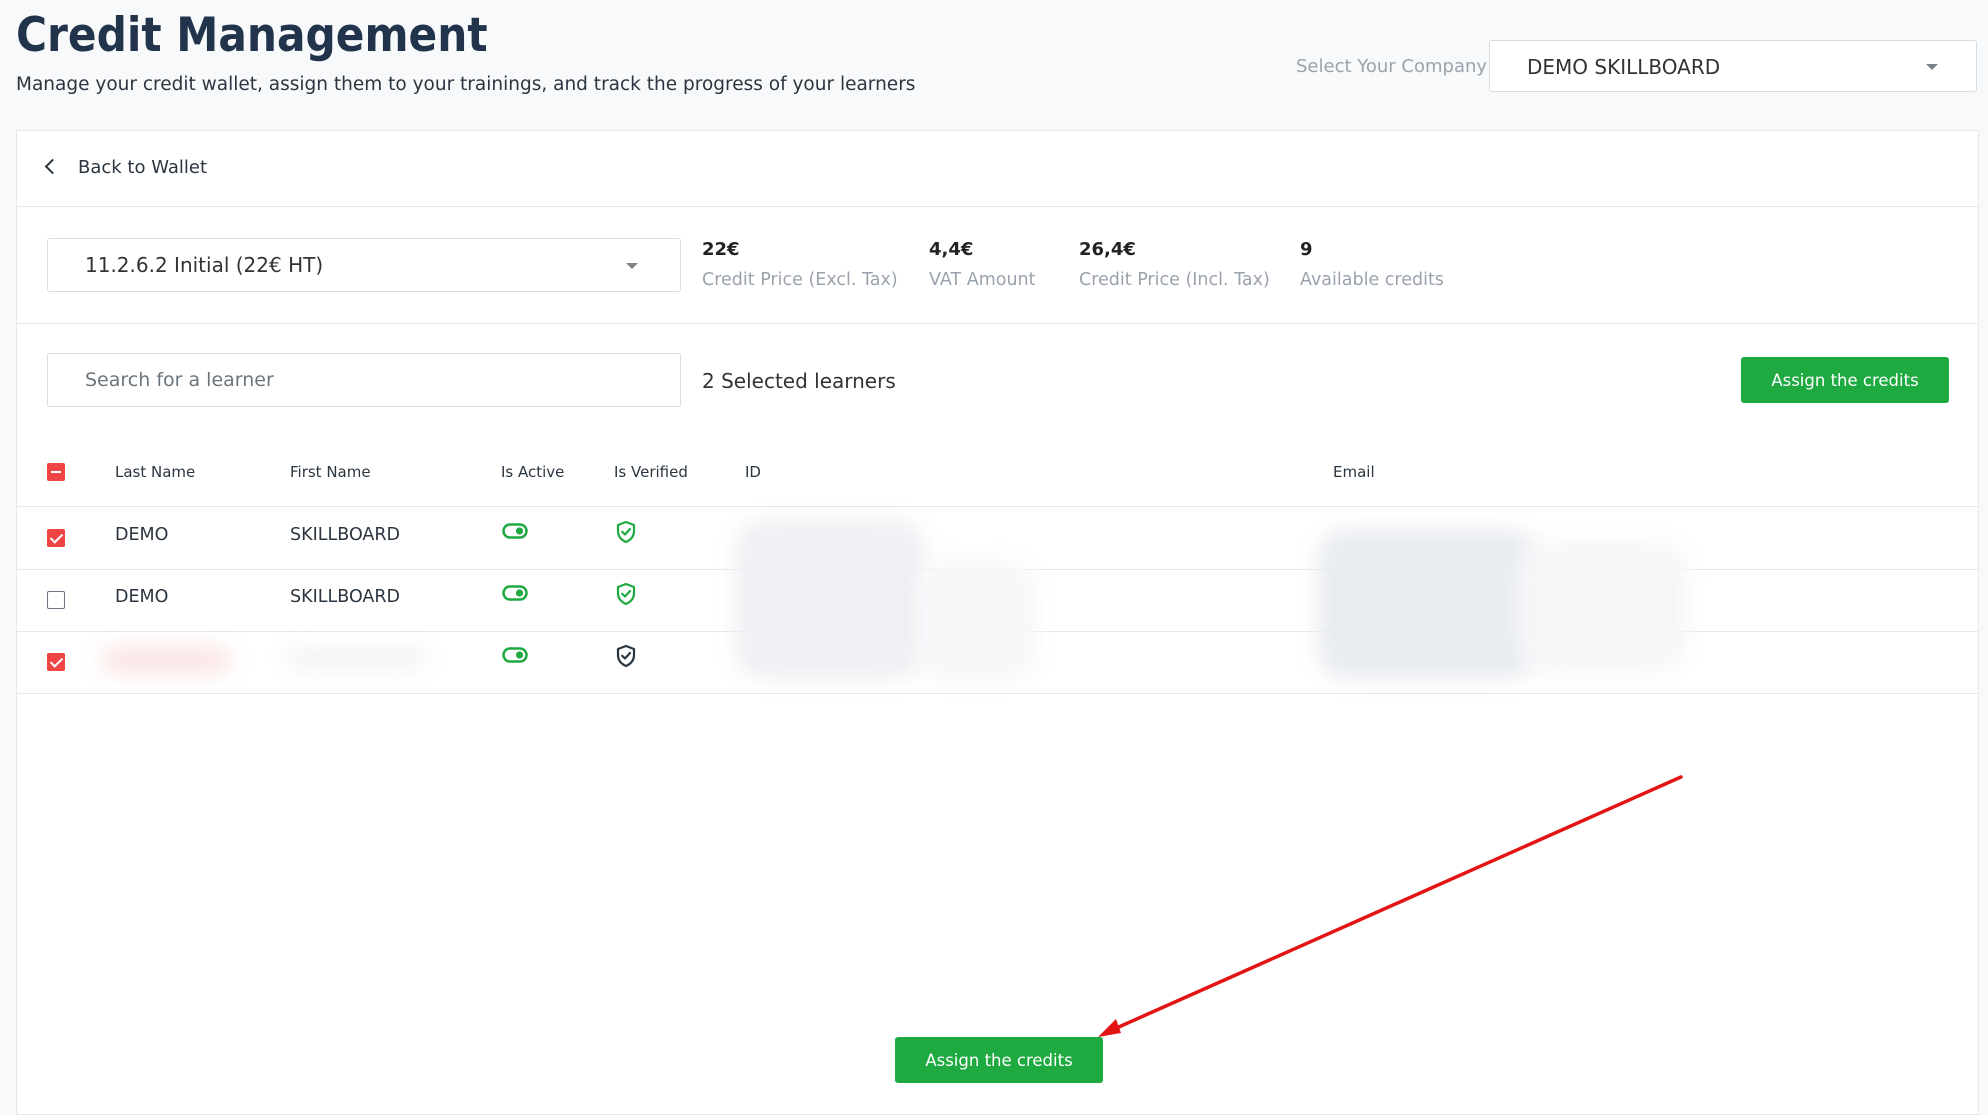 The width and height of the screenshot is (1988, 1115). Describe the element at coordinates (1174, 280) in the screenshot. I see `stat-label: Credit Price (Incl. Tax)` at that location.